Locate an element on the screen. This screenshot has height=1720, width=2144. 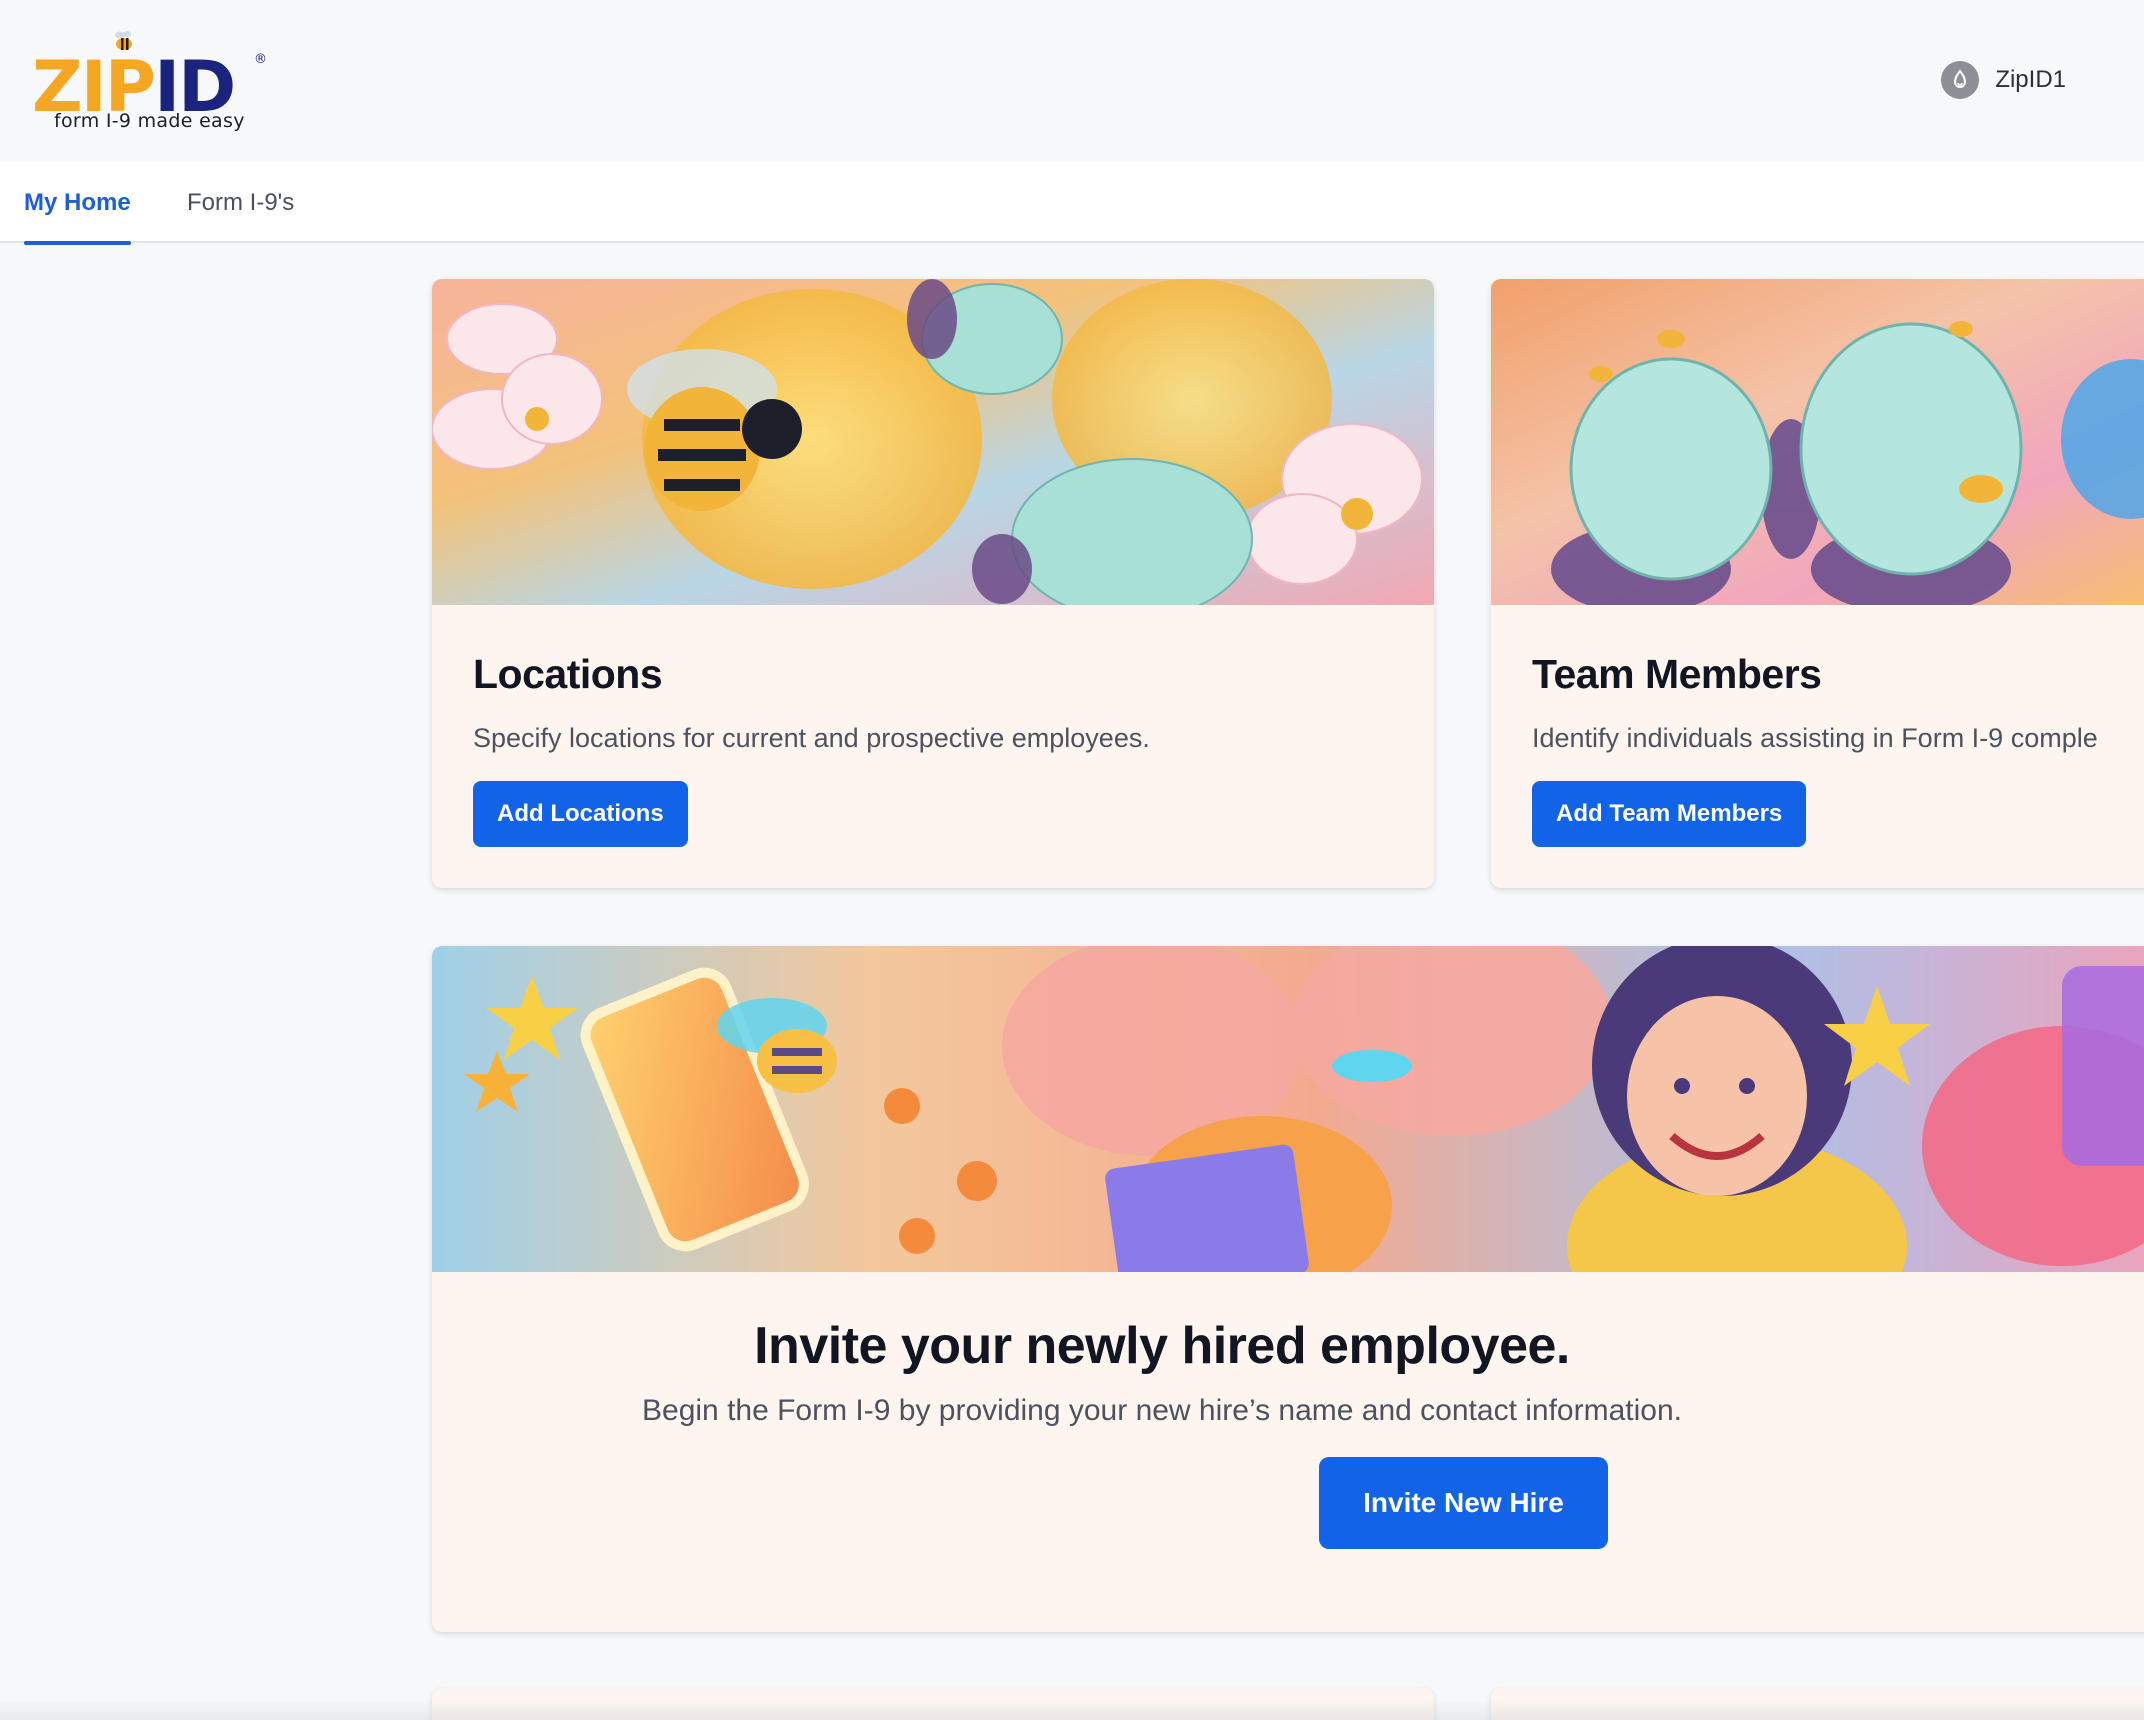
zipid-logo: ZIPID ® form I-9 made easy is located at coordinates (152, 81).